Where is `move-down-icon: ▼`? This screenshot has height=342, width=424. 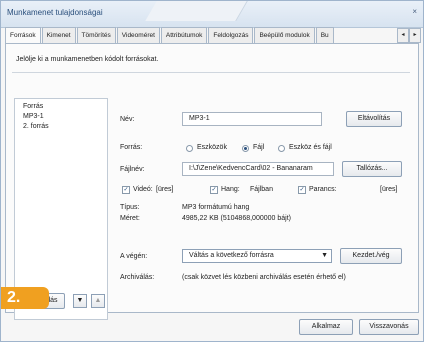 move-down-icon: ▼ is located at coordinates (80, 301).